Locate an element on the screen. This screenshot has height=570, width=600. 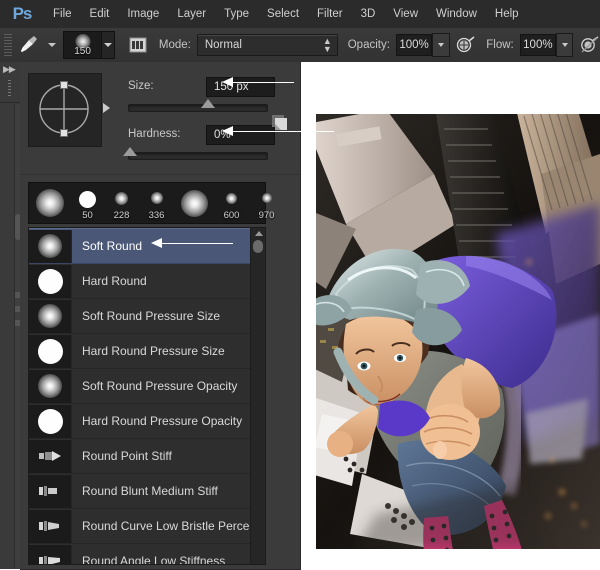
brush-thumb-label: 50 is located at coordinates (87, 215).